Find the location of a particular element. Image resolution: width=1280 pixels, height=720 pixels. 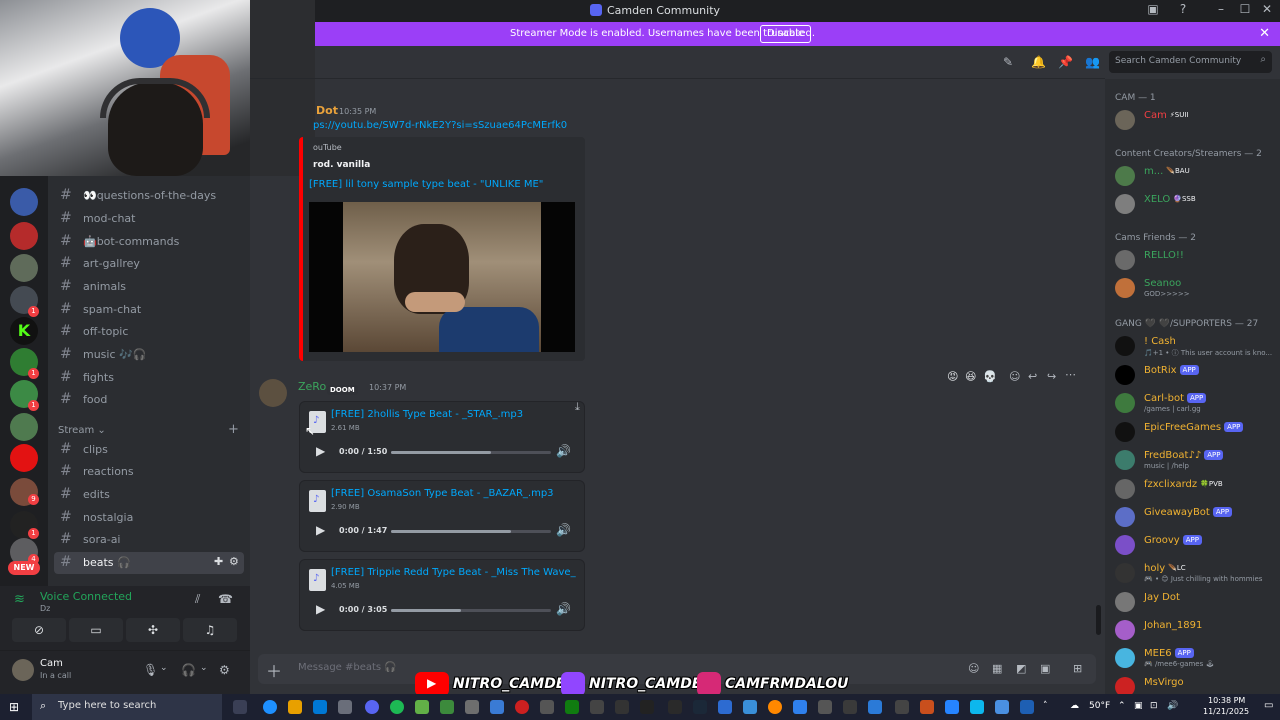

noise-suppression-icon: ⫽ is located at coordinates (197, 599).